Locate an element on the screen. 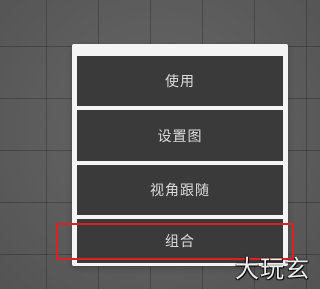 The image size is (320, 289). watermark-text: 大玩玄 is located at coordinates (272, 269).